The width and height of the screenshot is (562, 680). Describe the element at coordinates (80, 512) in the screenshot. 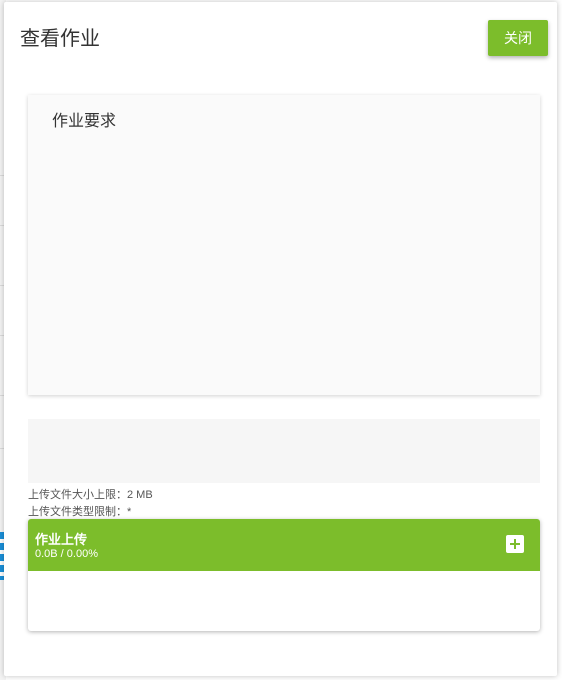

I see `upload-type-limit: 上传文件类型限制：*` at that location.